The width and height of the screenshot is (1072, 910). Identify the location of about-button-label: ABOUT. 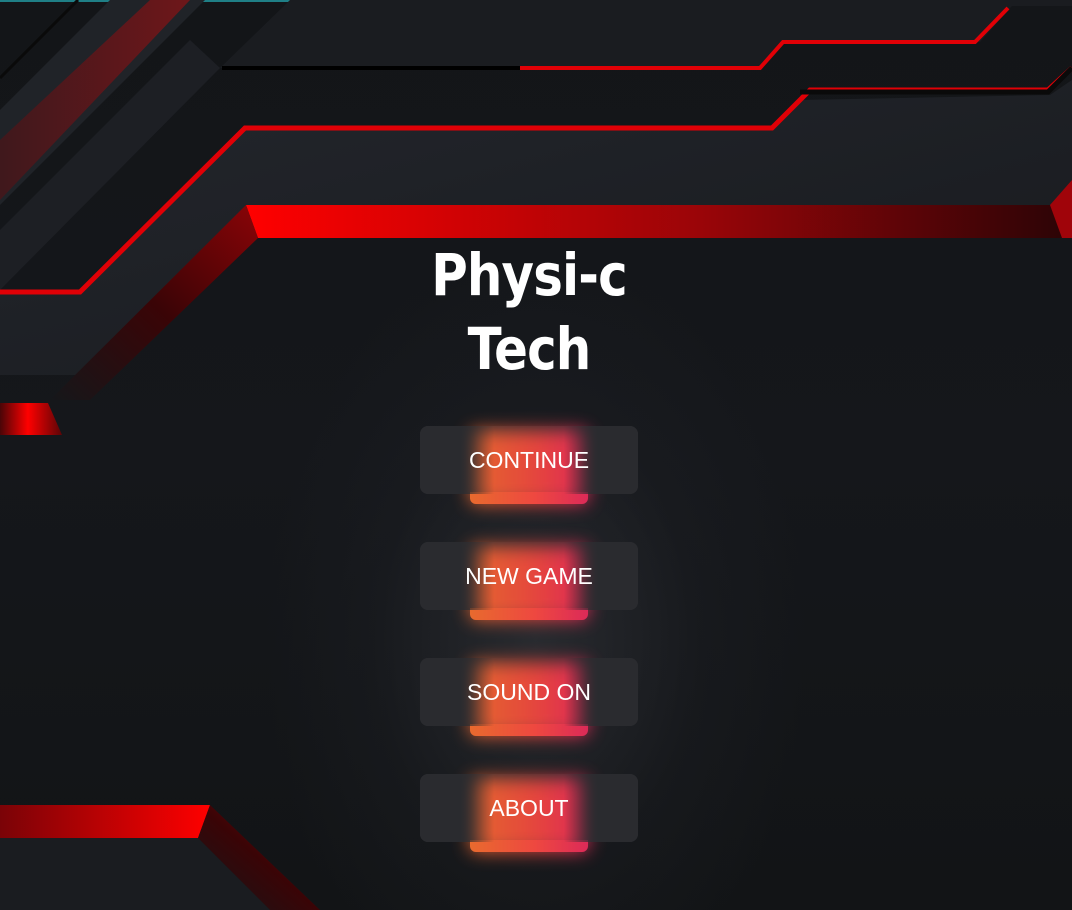
(529, 808).